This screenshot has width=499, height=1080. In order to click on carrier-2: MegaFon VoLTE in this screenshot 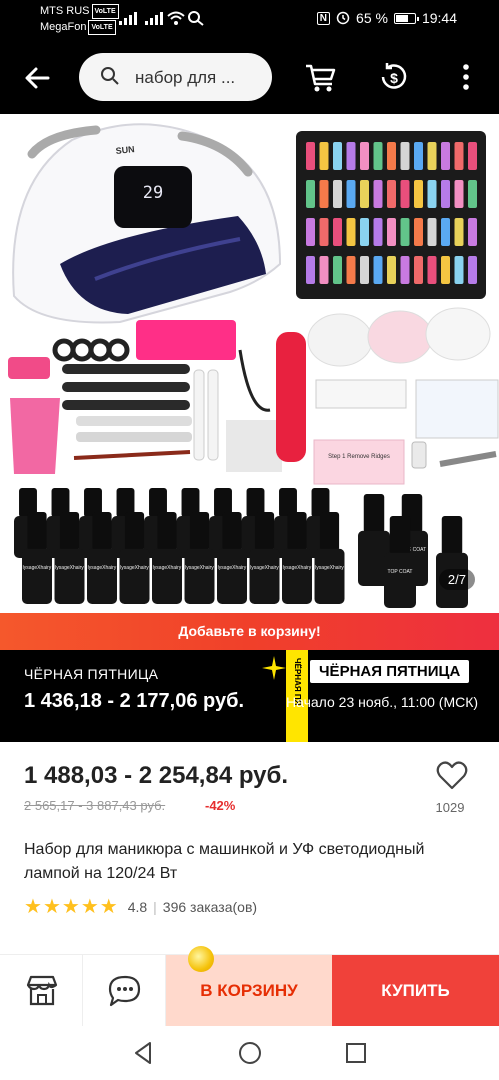, I will do `click(78, 27)`.